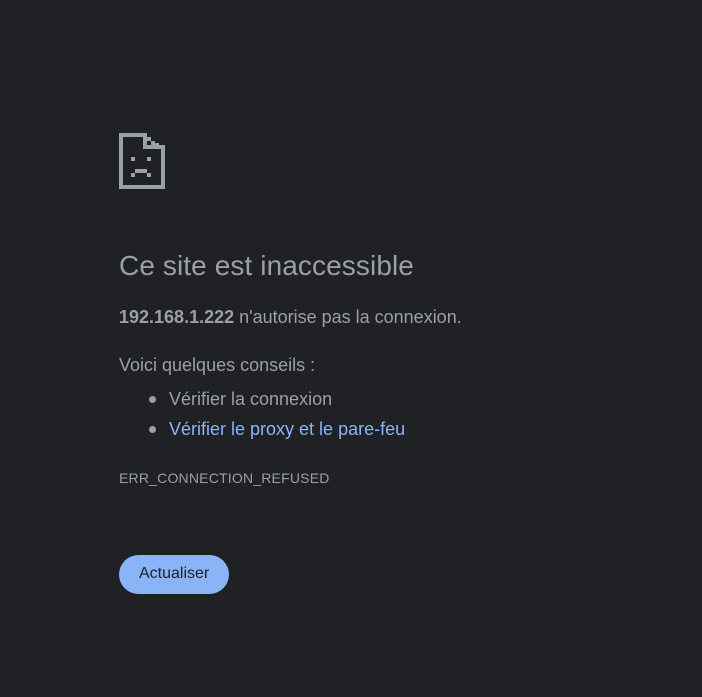 Image resolution: width=702 pixels, height=697 pixels. Describe the element at coordinates (287, 429) in the screenshot. I see `check-proxy-firewall-link: Vérifier le proxy et le pare-feu` at that location.